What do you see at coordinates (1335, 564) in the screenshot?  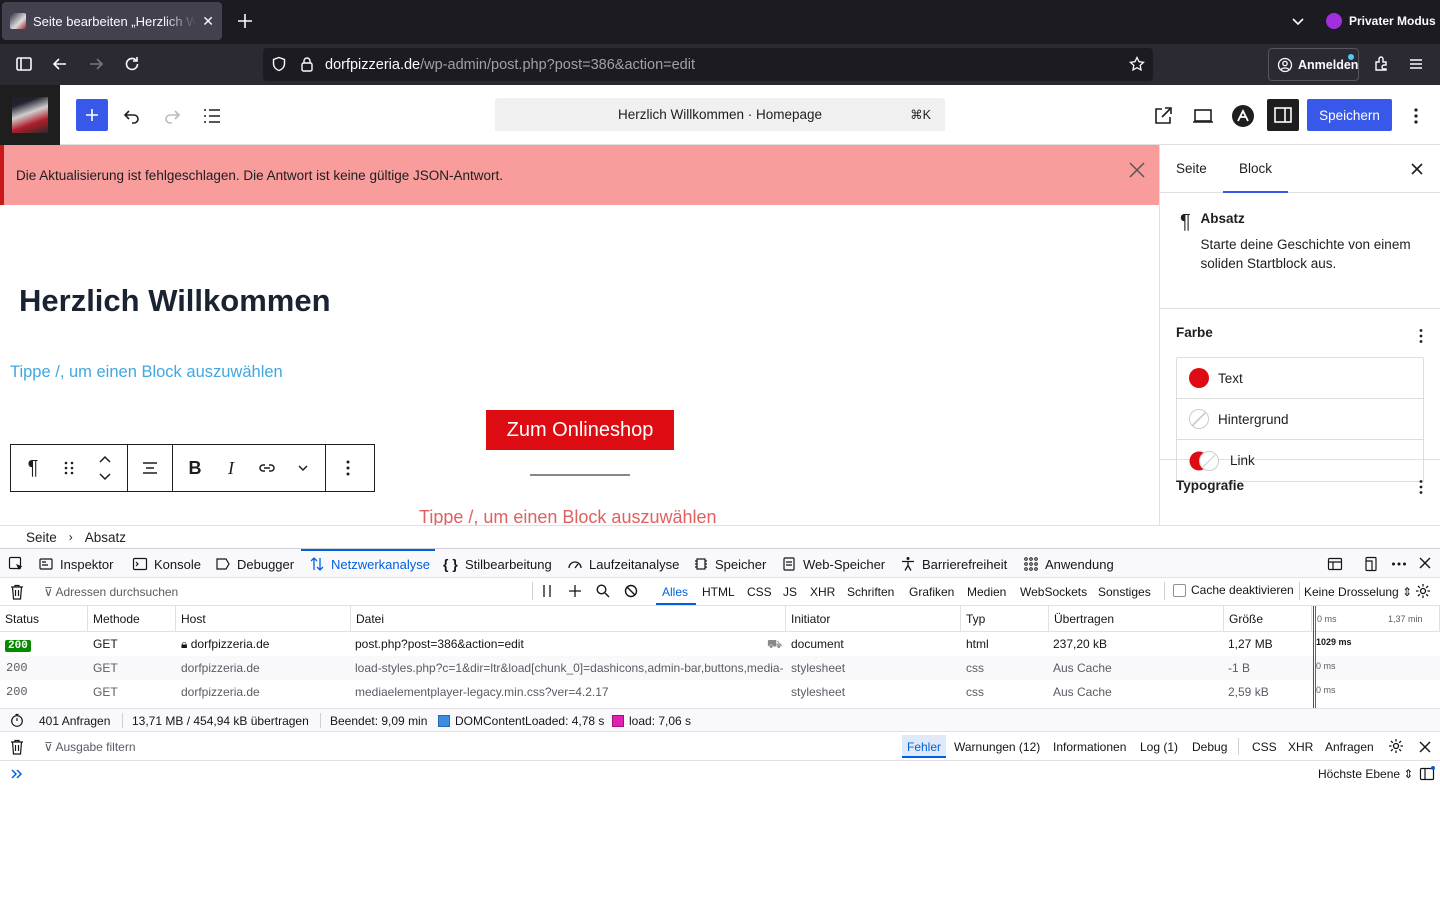 I see `dock-sidebar-icon` at bounding box center [1335, 564].